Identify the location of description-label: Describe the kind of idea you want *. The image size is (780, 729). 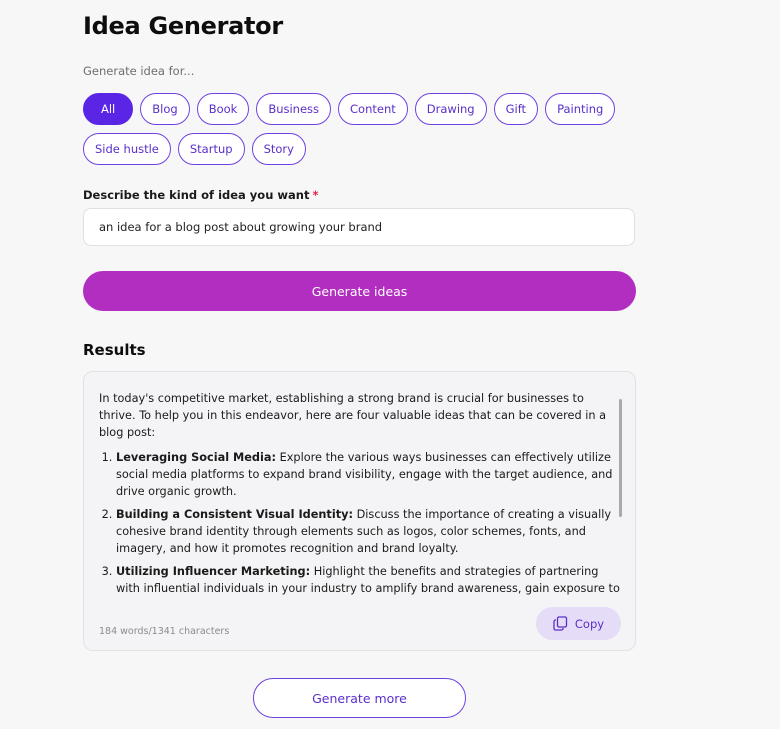
(200, 195).